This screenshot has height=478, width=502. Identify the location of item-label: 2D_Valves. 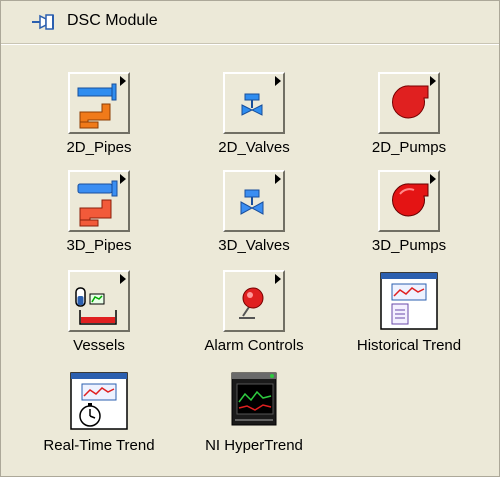
(254, 147).